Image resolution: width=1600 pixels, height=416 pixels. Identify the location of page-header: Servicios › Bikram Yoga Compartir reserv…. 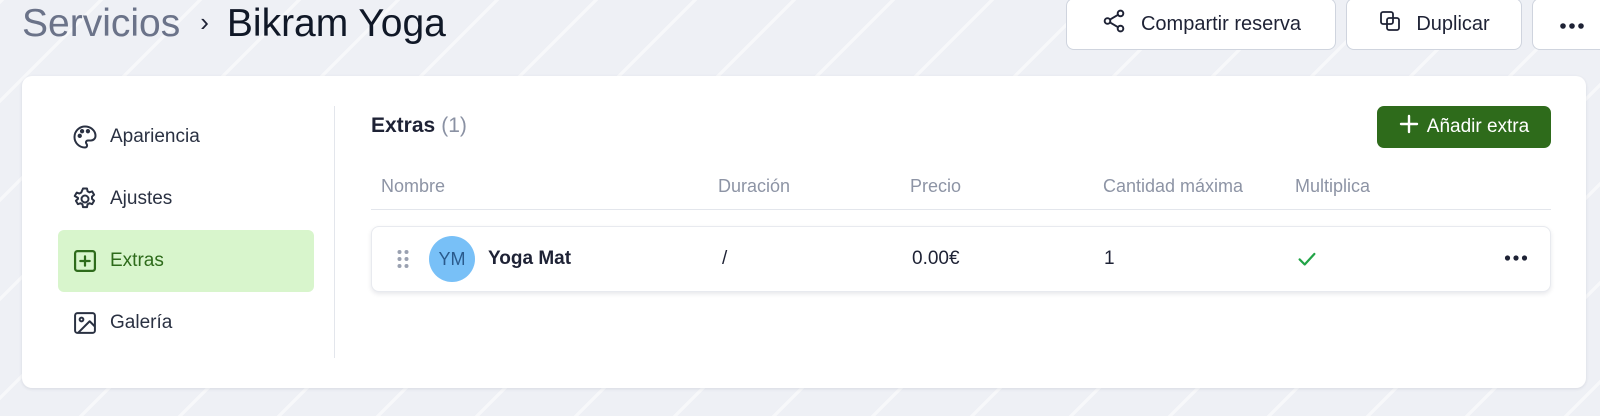
(800, 28).